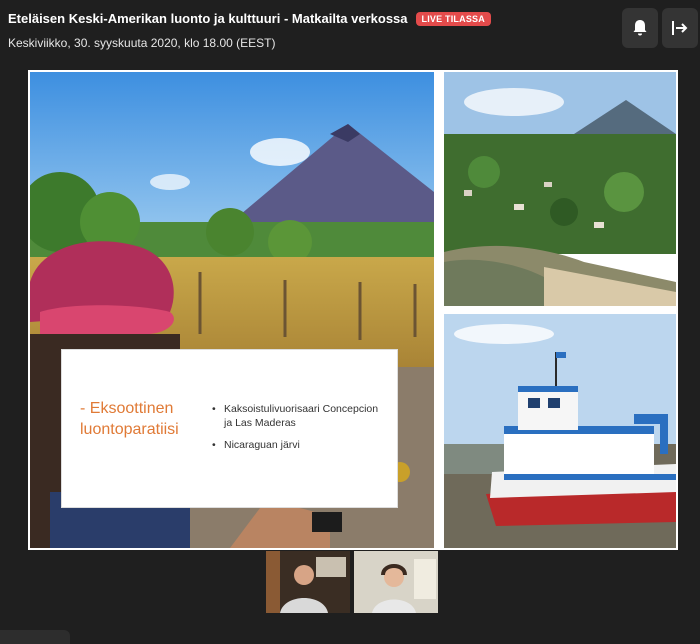  Describe the element at coordinates (129, 419) in the screenshot. I see `slide-heading: - Eksoottinen luontoparatiisi` at that location.